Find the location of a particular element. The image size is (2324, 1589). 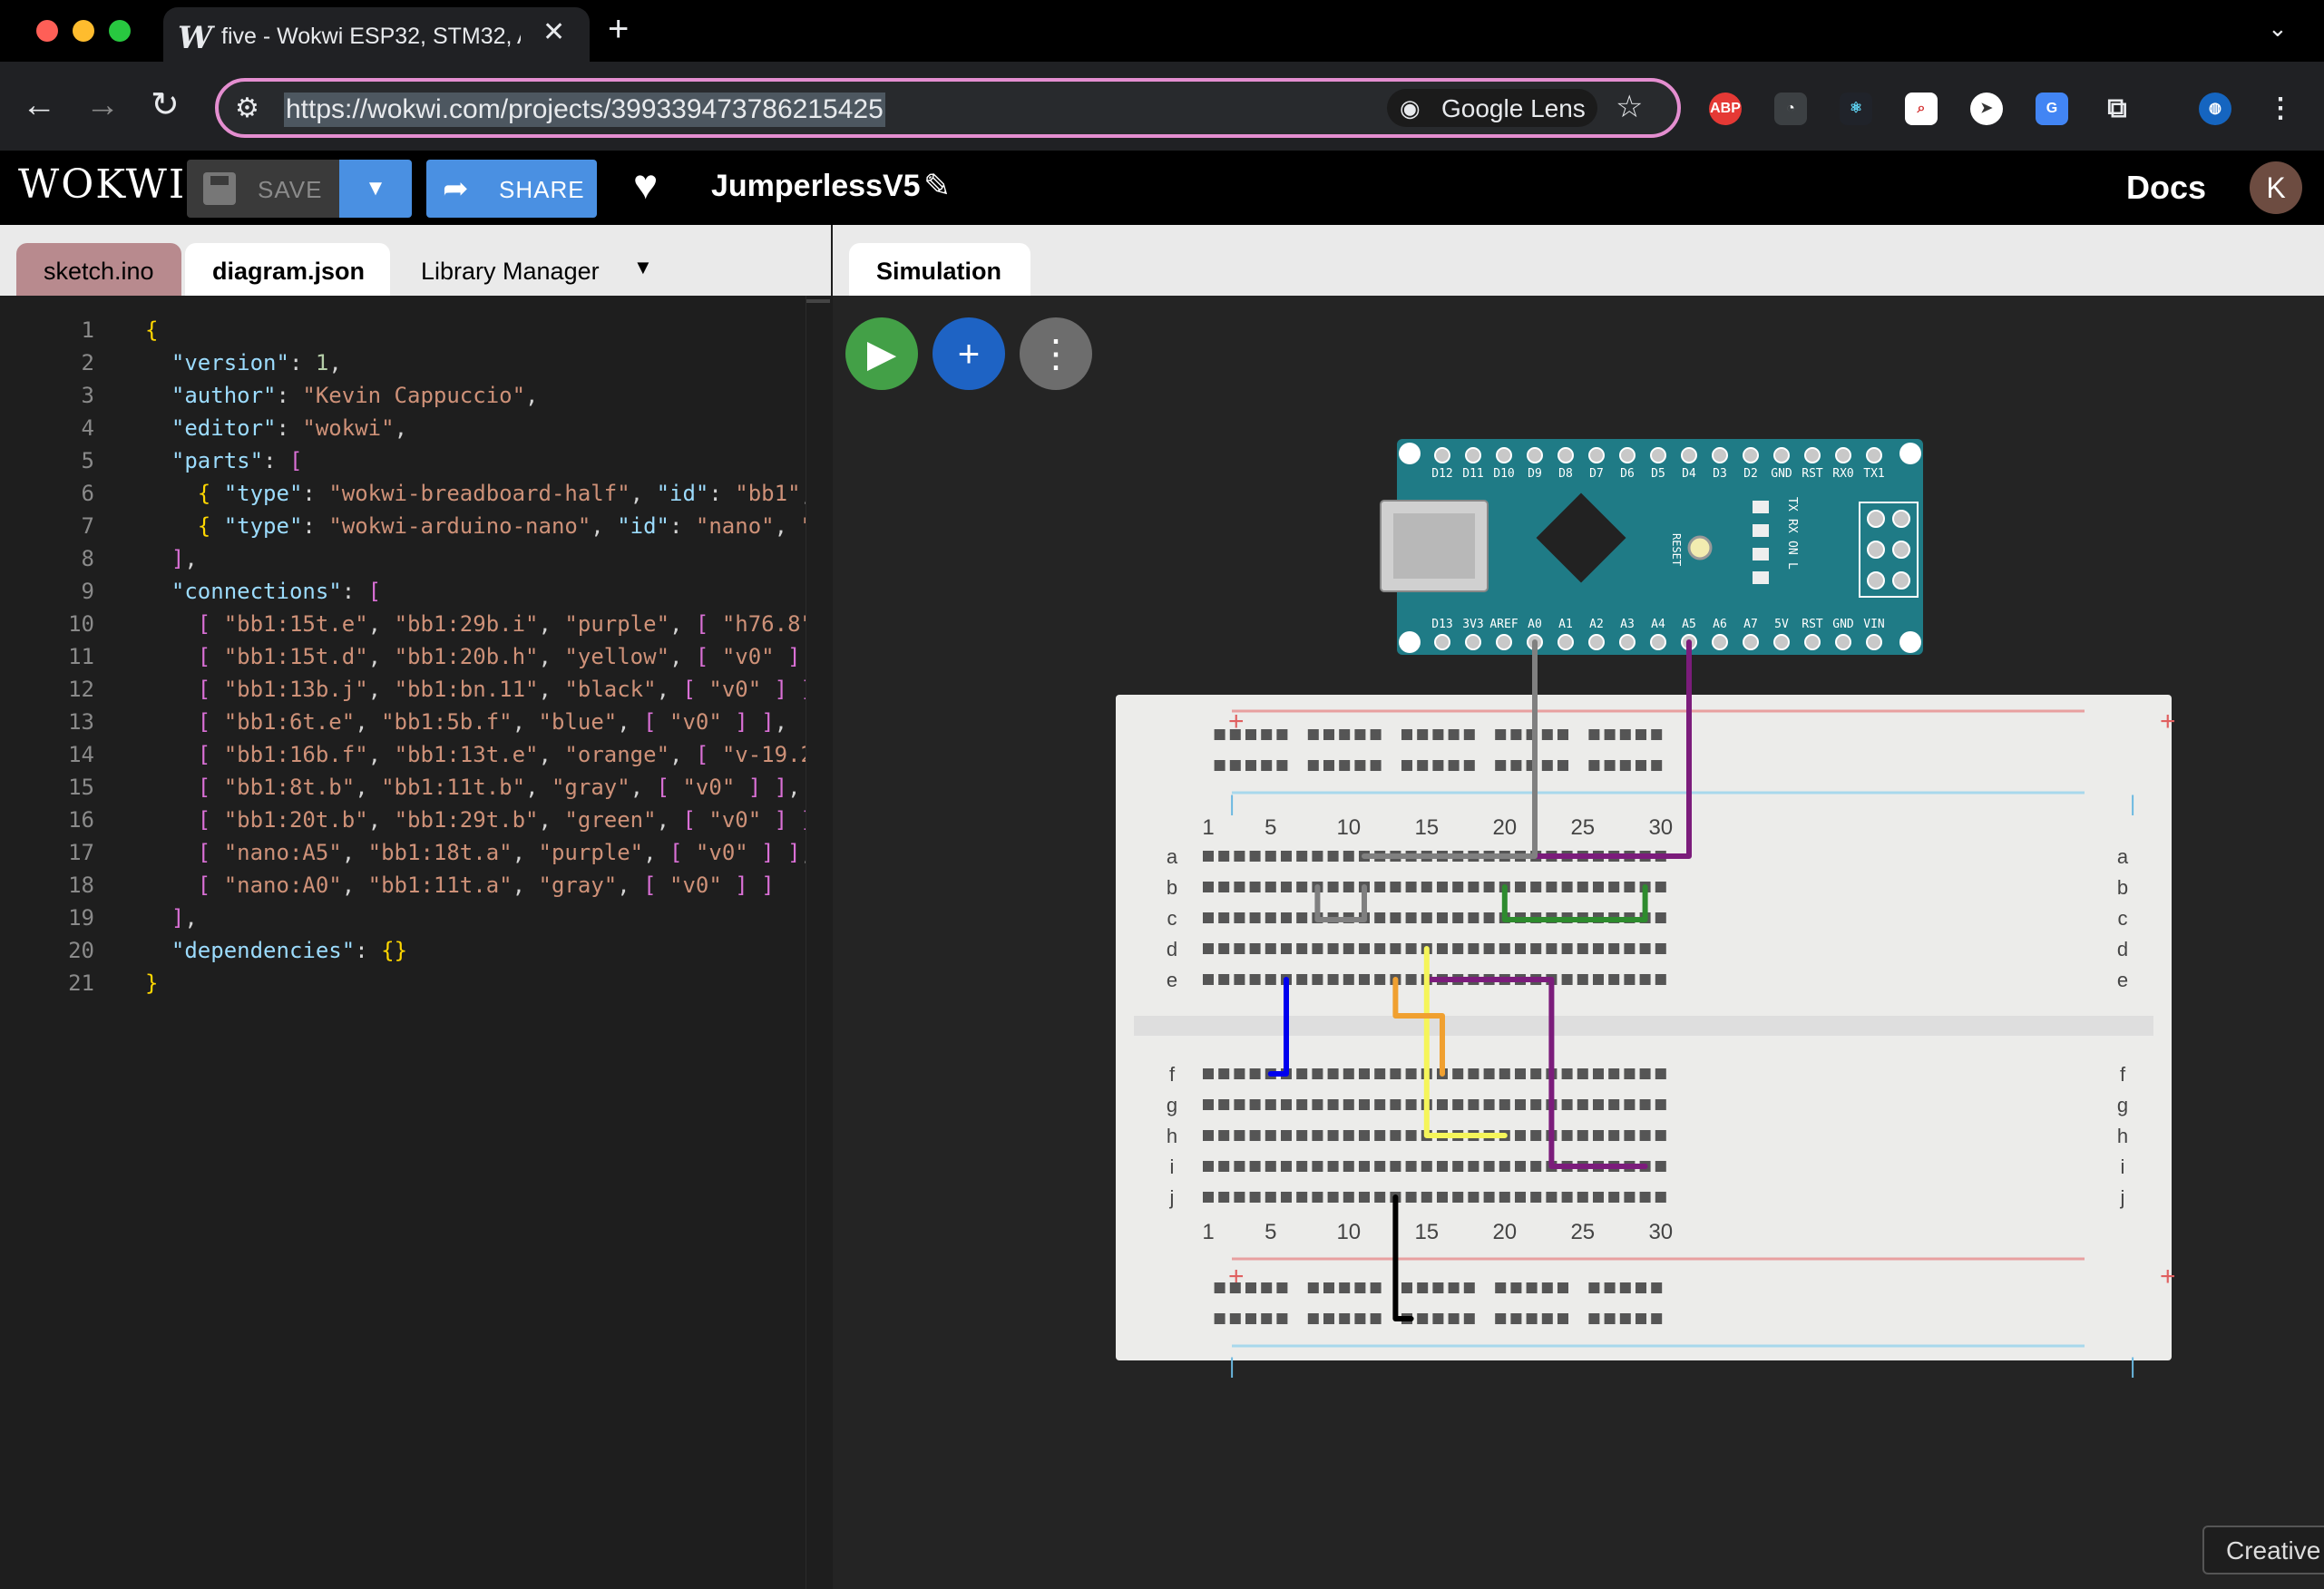

project-name: JumperlessV5 is located at coordinates (816, 186).